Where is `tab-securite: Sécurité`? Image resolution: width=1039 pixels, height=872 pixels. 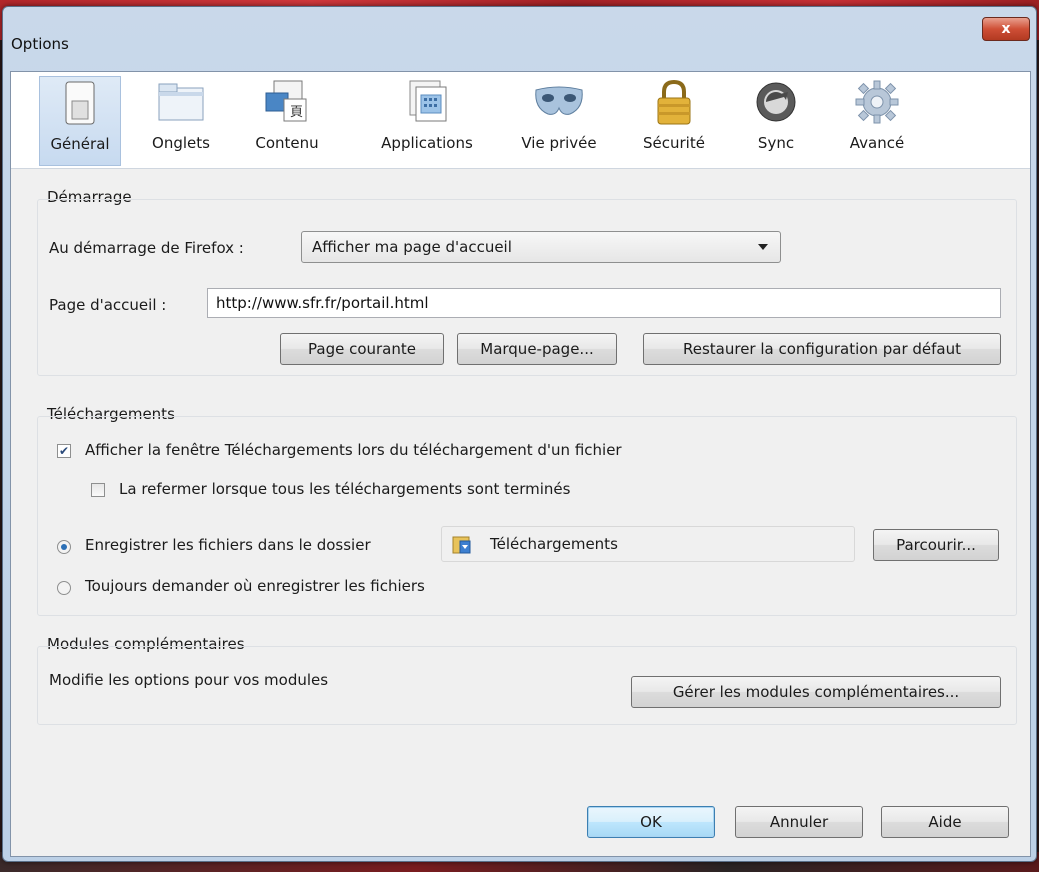
tab-securite: Sécurité is located at coordinates (674, 120).